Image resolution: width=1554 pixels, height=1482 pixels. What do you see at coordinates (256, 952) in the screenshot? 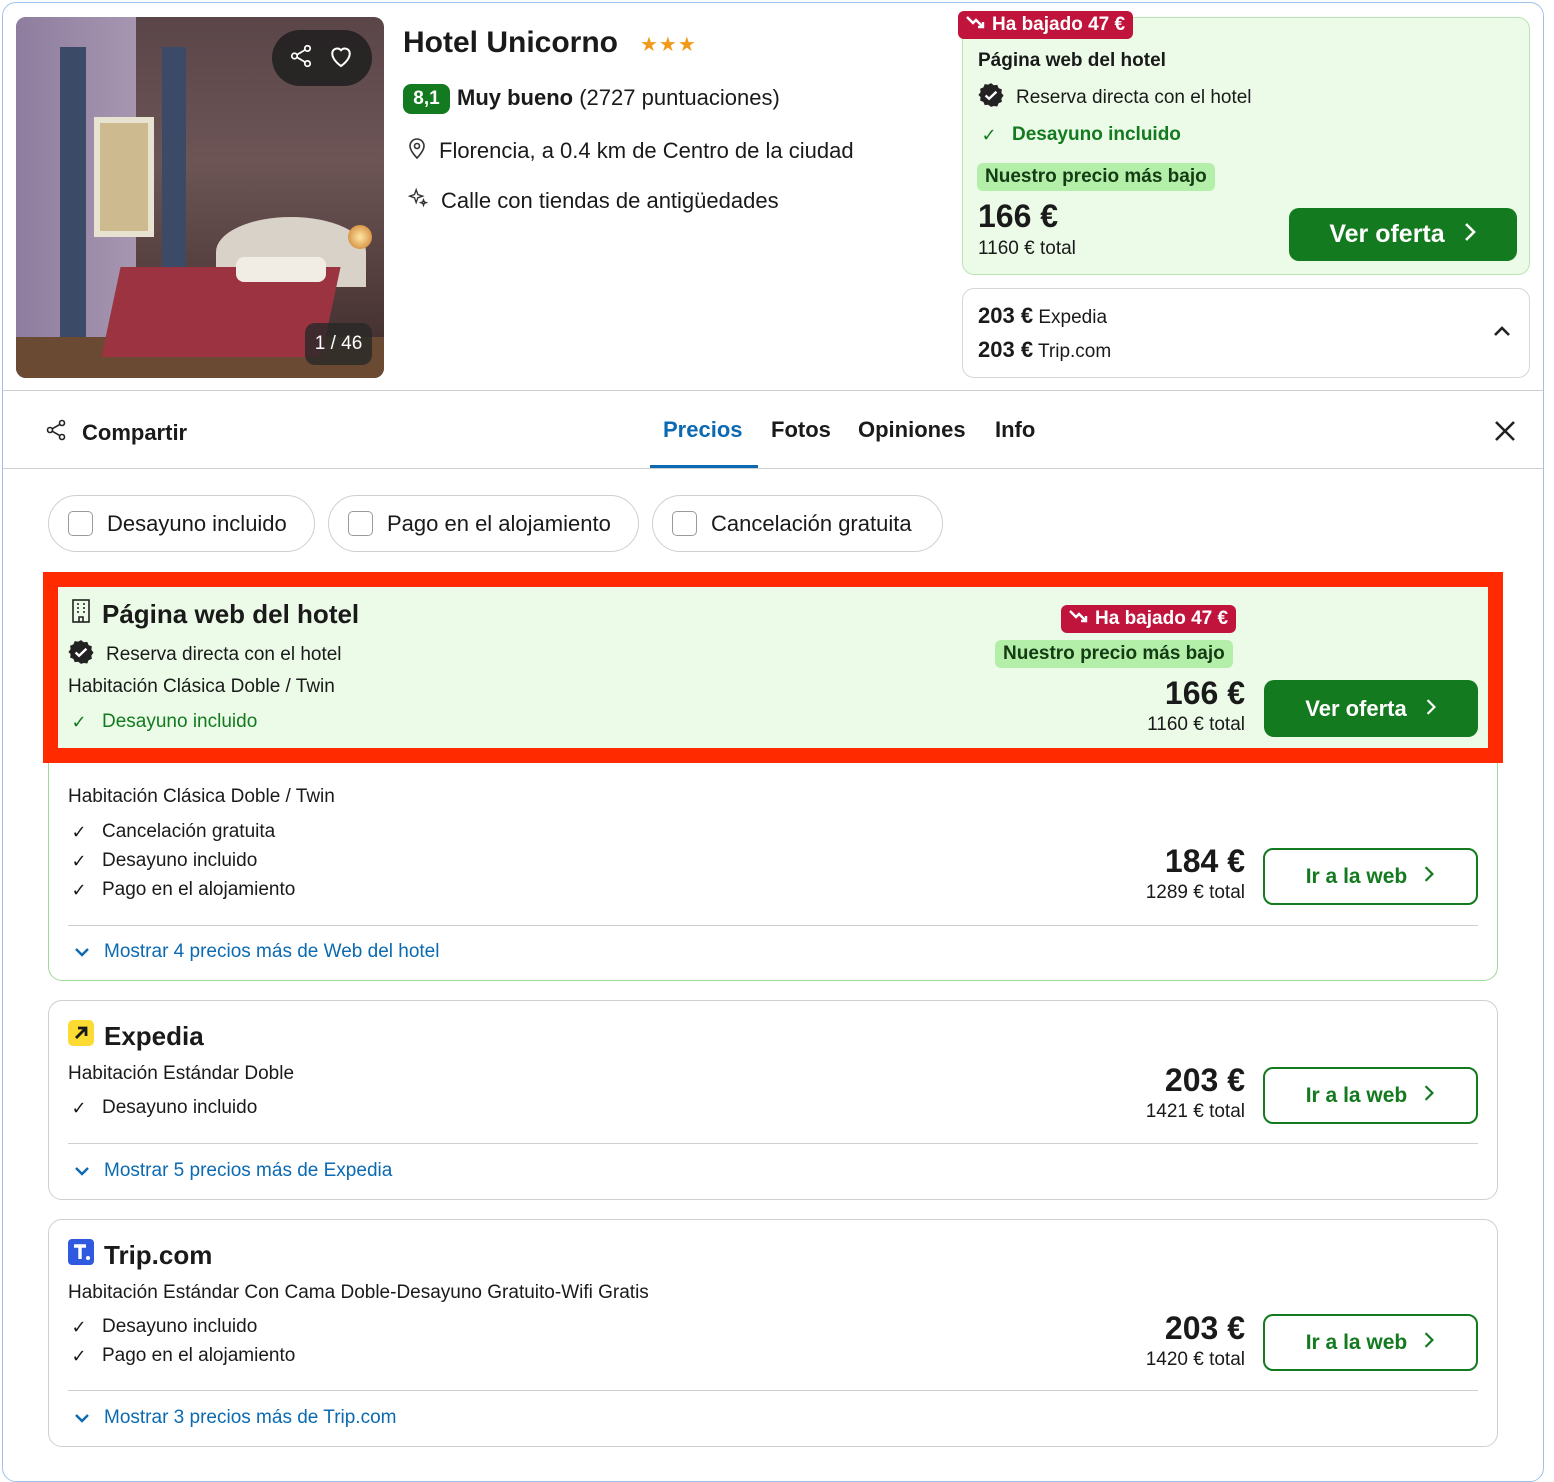
I see `show-more-prices-link: Mostrar 4 precios más de Web del hotel` at bounding box center [256, 952].